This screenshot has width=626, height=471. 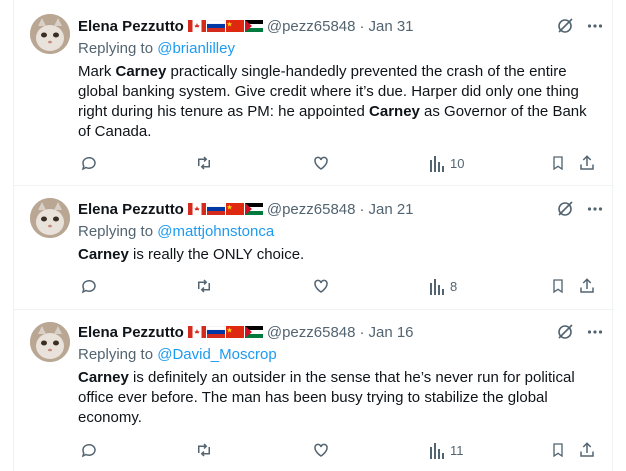 I want to click on views-count: 11, so click(x=457, y=450).